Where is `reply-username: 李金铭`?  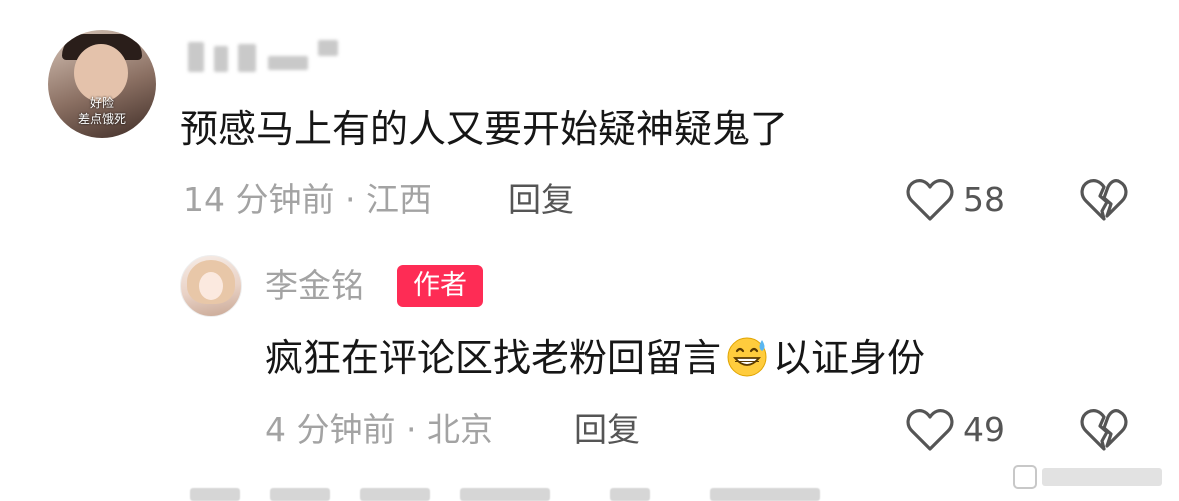 reply-username: 李金铭 is located at coordinates (314, 286).